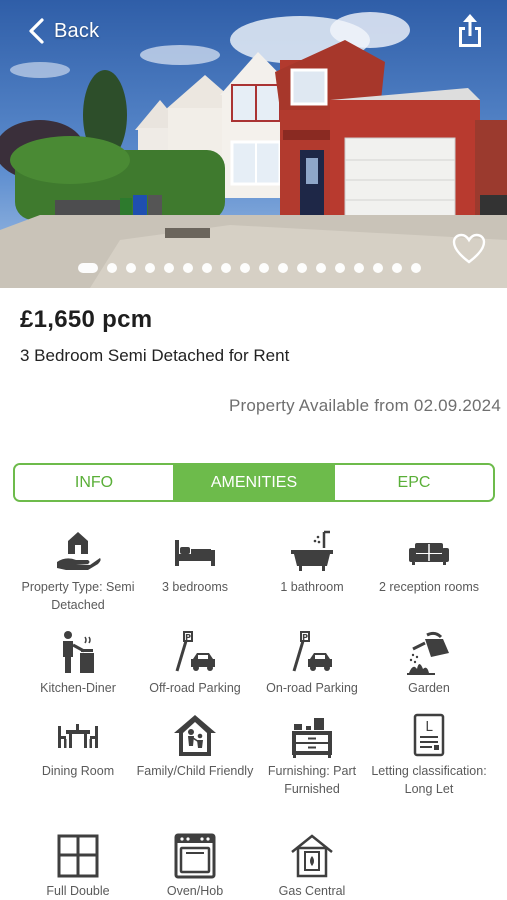 The width and height of the screenshot is (507, 900). What do you see at coordinates (78, 771) in the screenshot?
I see `amenity-label: Dining Room` at bounding box center [78, 771].